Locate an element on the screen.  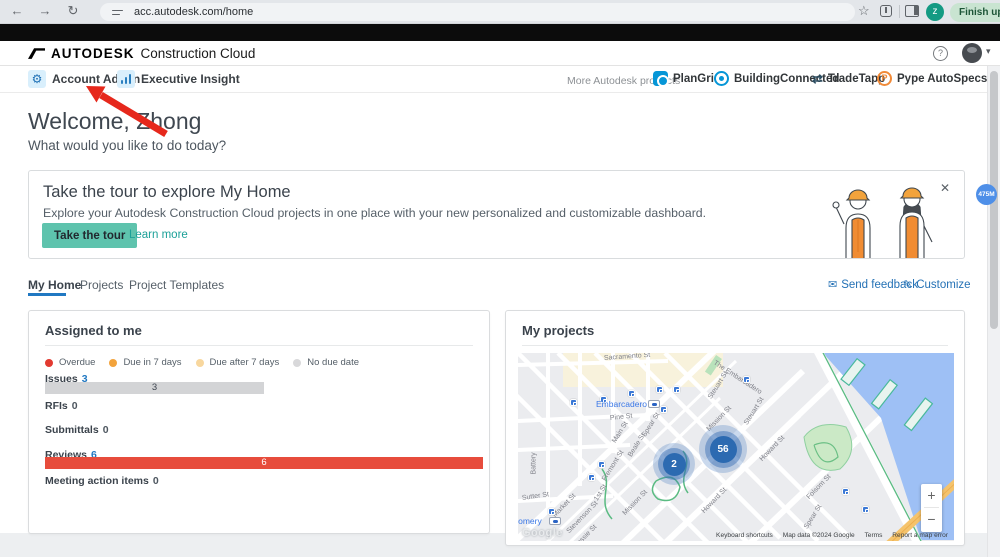
bar-chart-icon is located at coordinates (126, 79).